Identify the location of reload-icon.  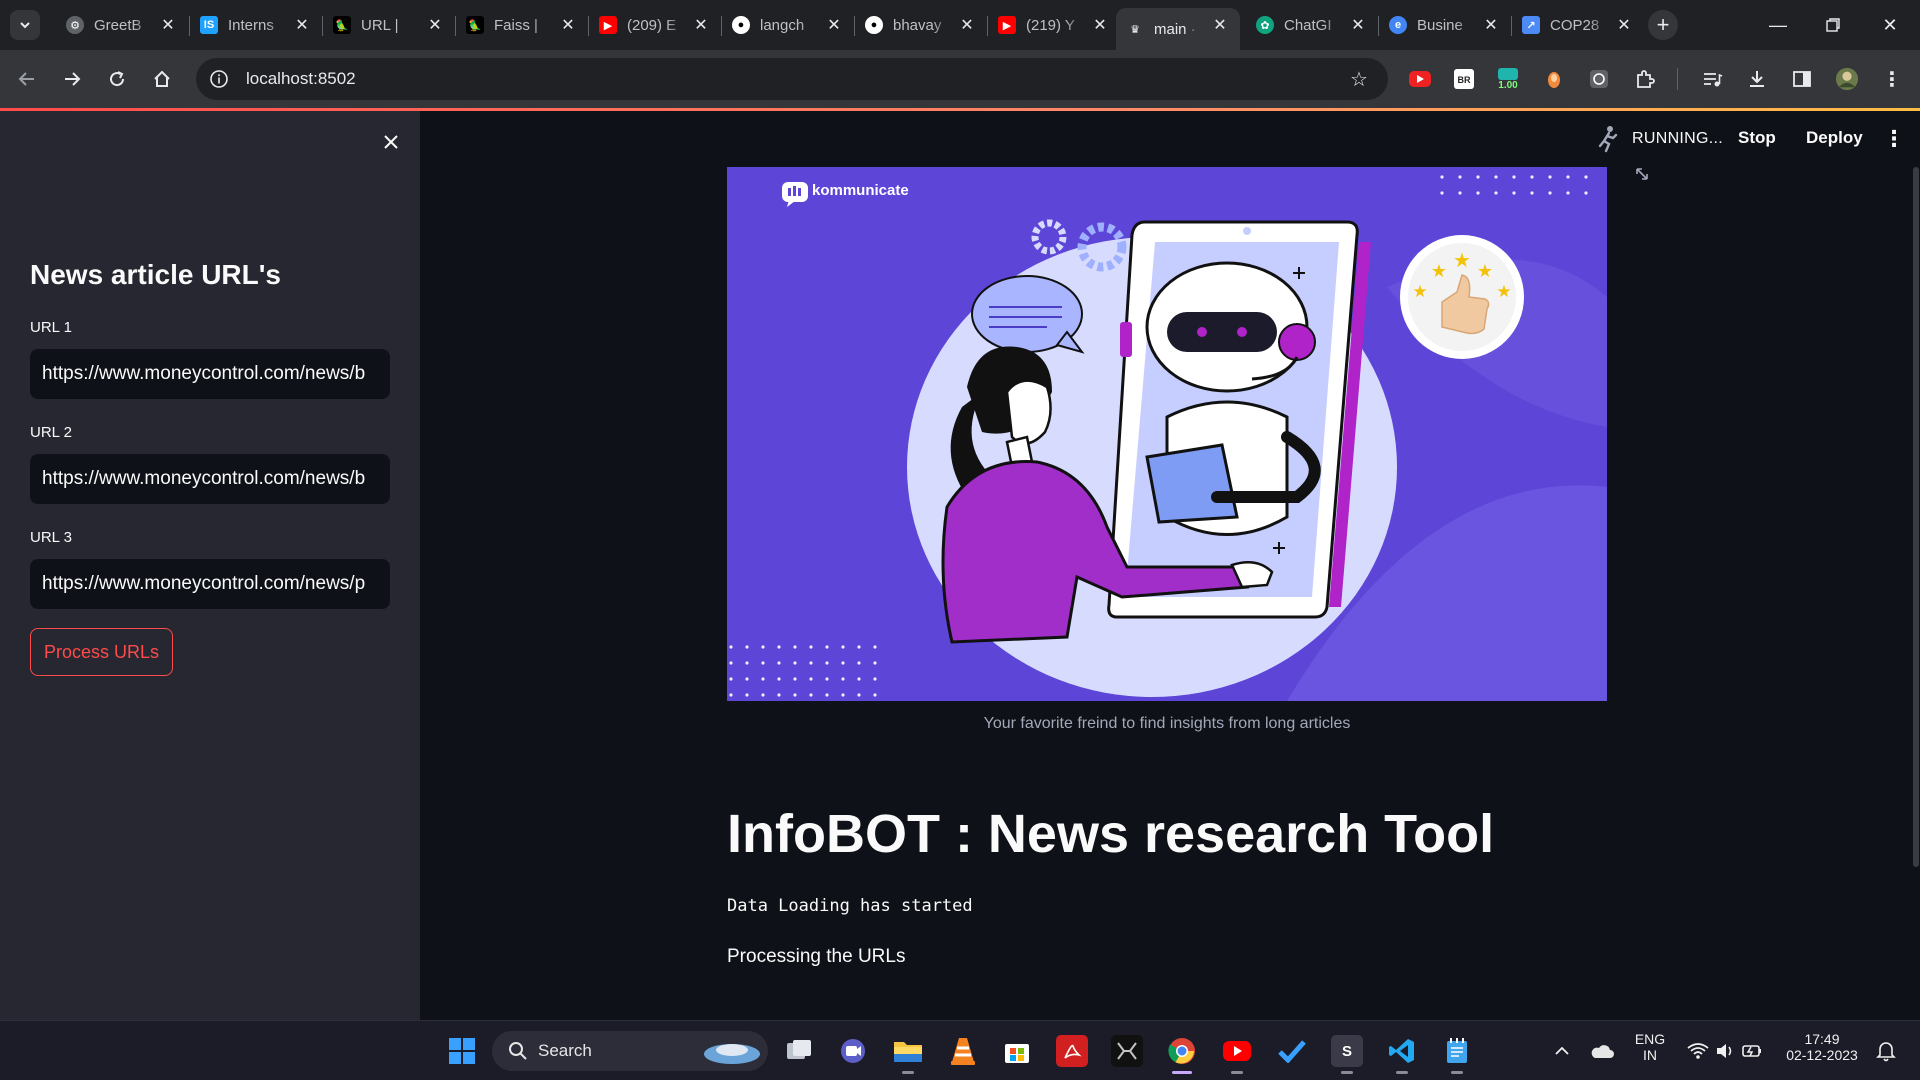
(117, 79).